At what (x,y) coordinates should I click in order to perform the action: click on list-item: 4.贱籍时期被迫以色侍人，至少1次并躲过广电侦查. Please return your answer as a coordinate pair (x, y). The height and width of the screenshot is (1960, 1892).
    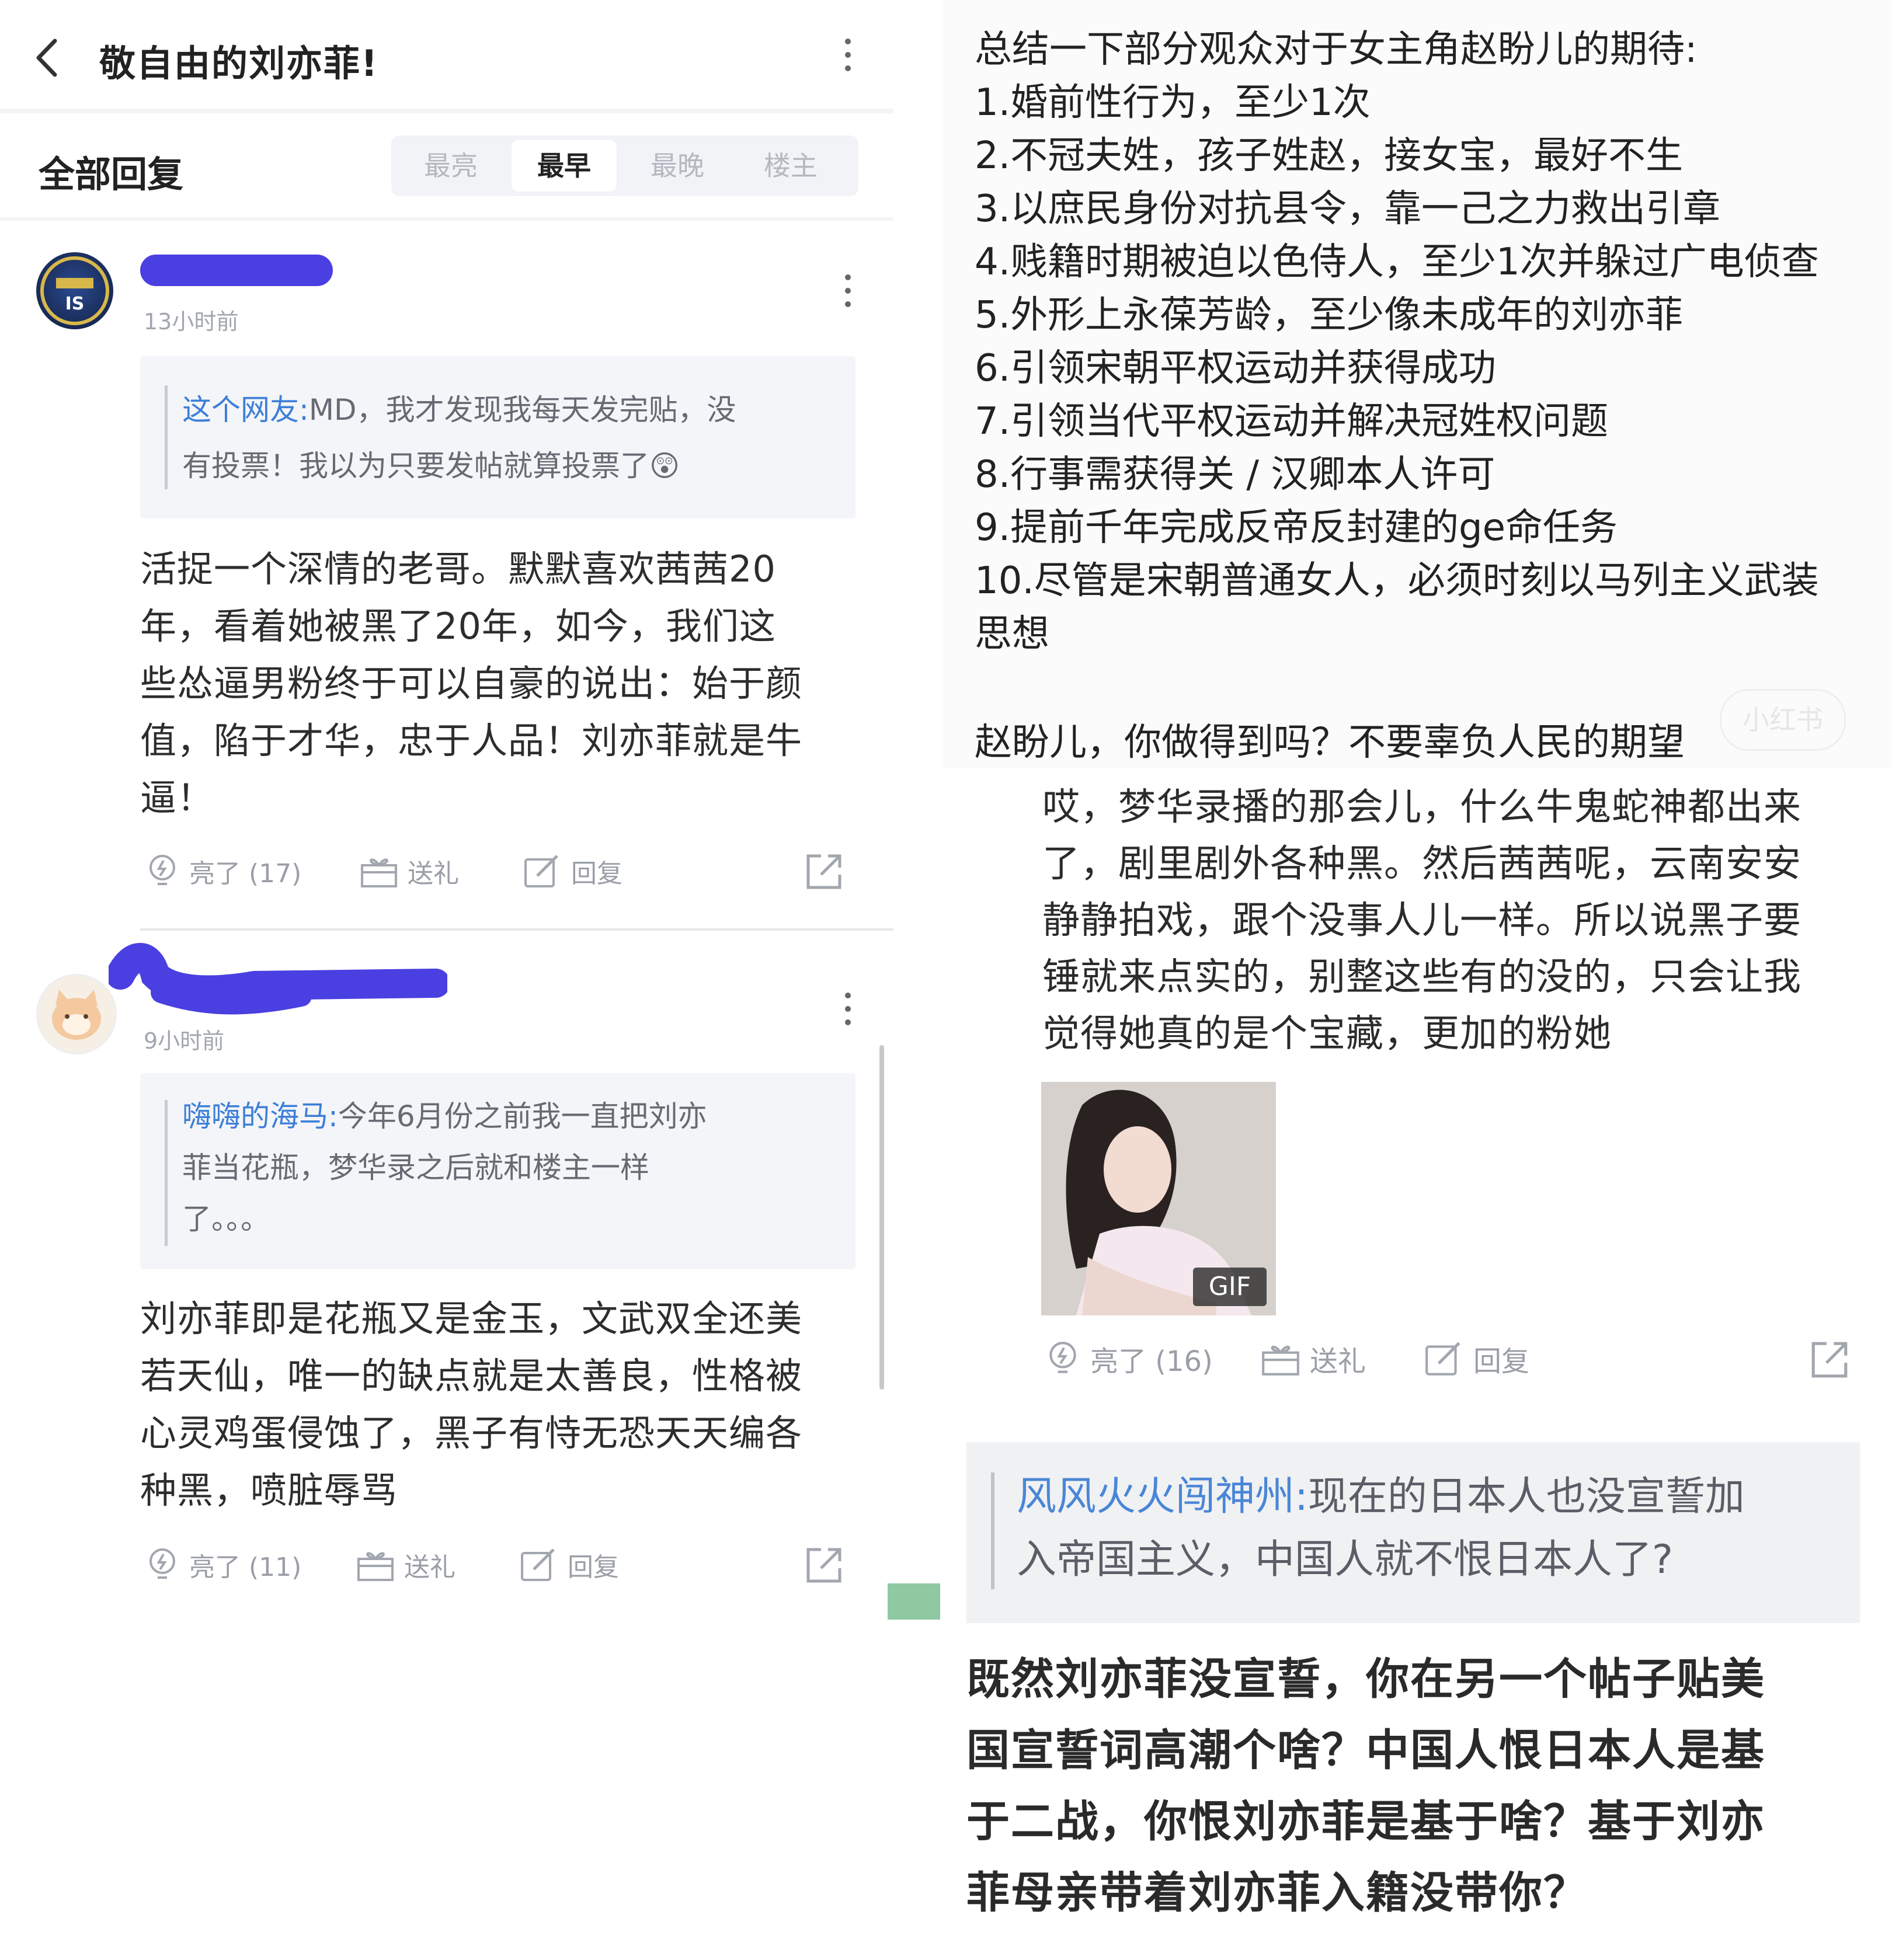
    Looking at the image, I should click on (1397, 262).